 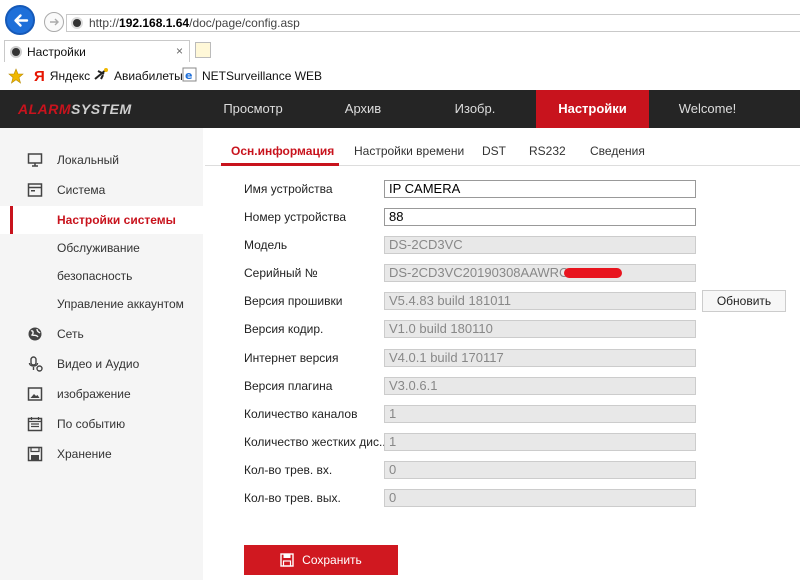 I want to click on sidebar-item-security: безопасность, so click(x=101, y=276).